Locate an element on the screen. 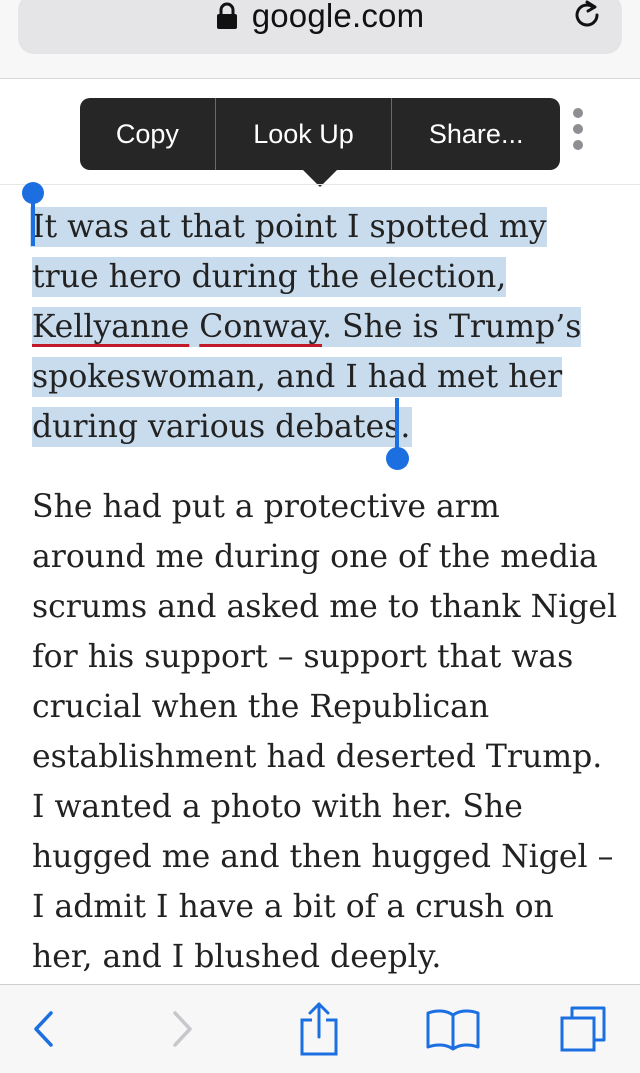  forward-button is located at coordinates (183, 1029).